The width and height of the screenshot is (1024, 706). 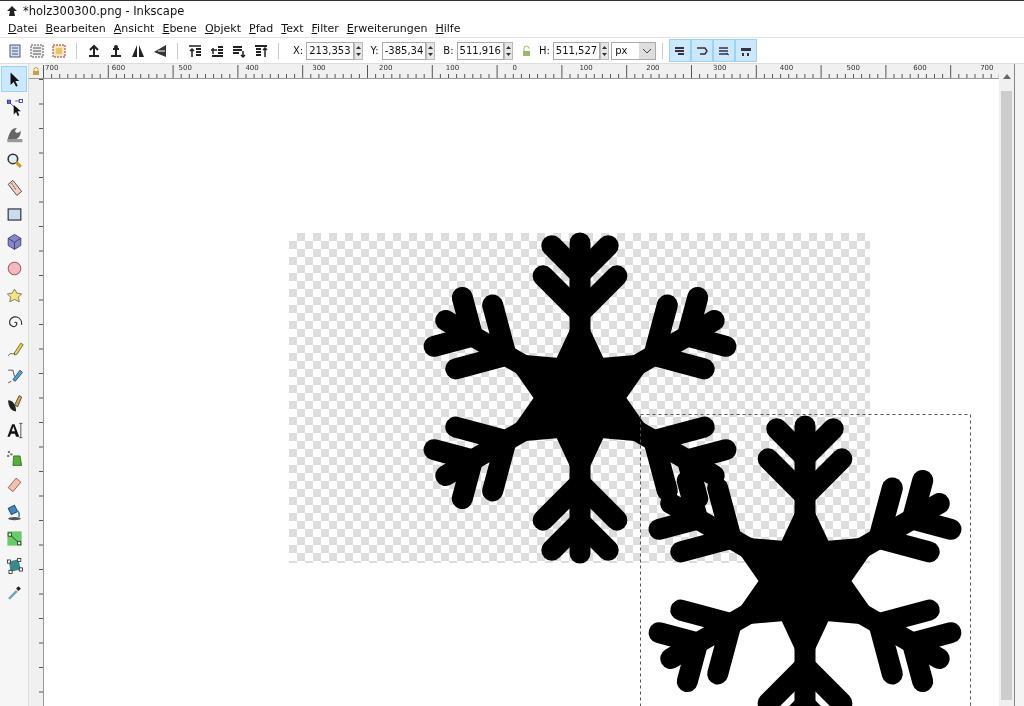 What do you see at coordinates (647, 50) in the screenshot?
I see `chevron-down-icon` at bounding box center [647, 50].